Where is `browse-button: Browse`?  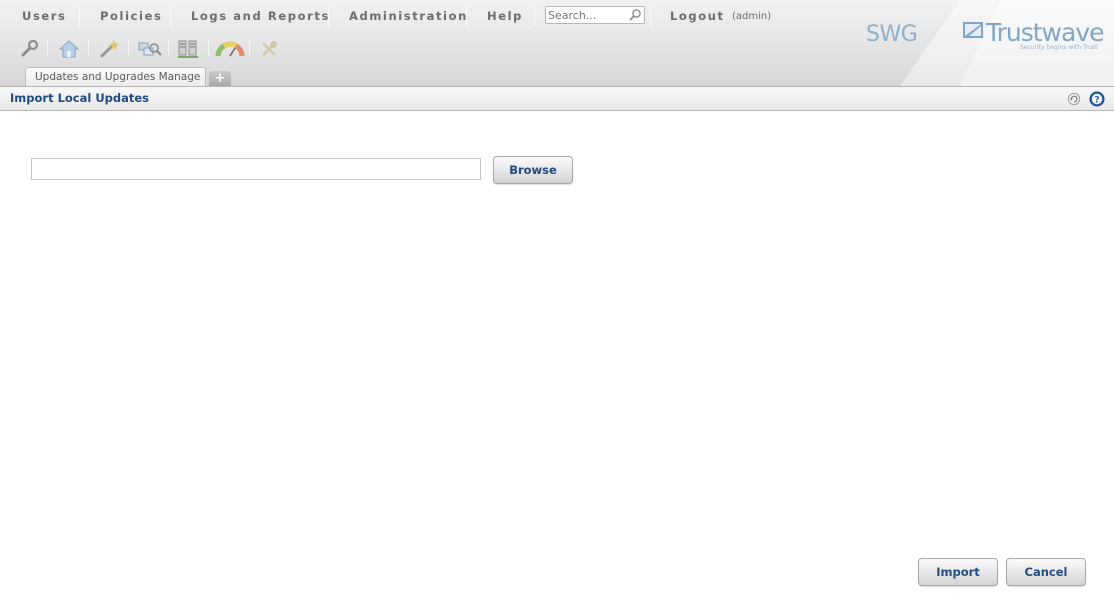
browse-button: Browse is located at coordinates (533, 170).